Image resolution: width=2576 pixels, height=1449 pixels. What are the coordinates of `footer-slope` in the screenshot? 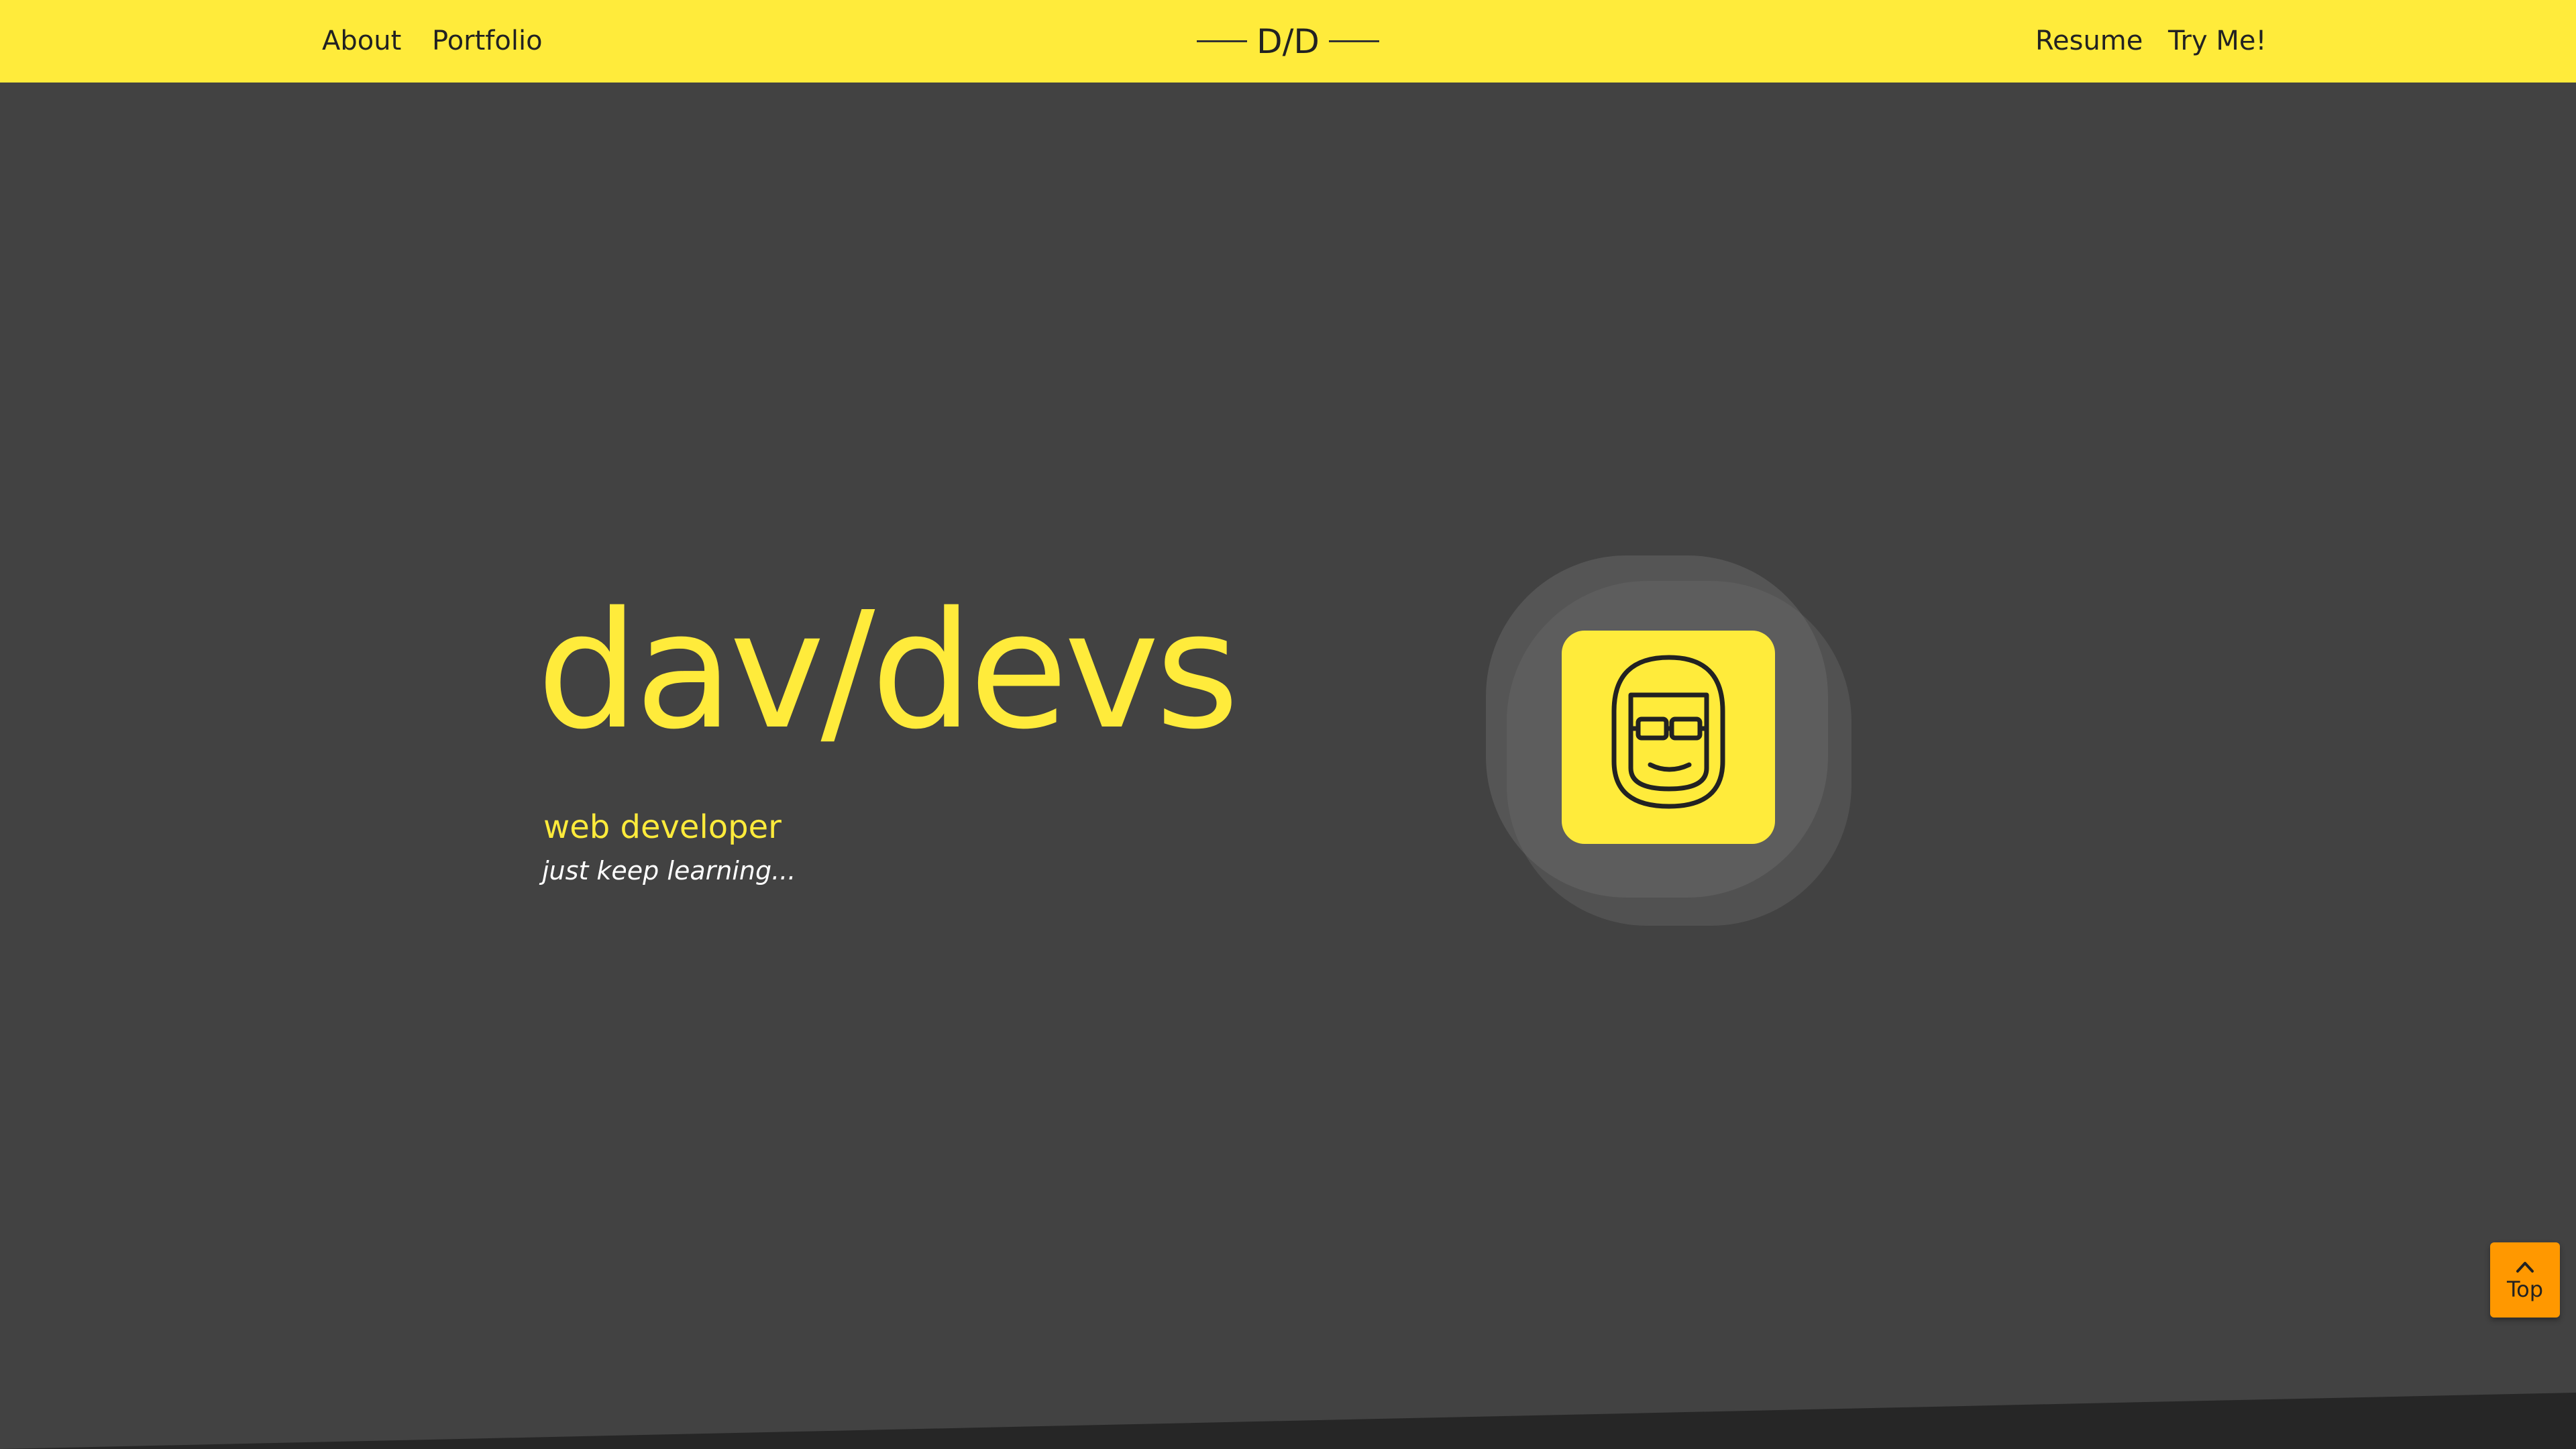 It's located at (1288, 1421).